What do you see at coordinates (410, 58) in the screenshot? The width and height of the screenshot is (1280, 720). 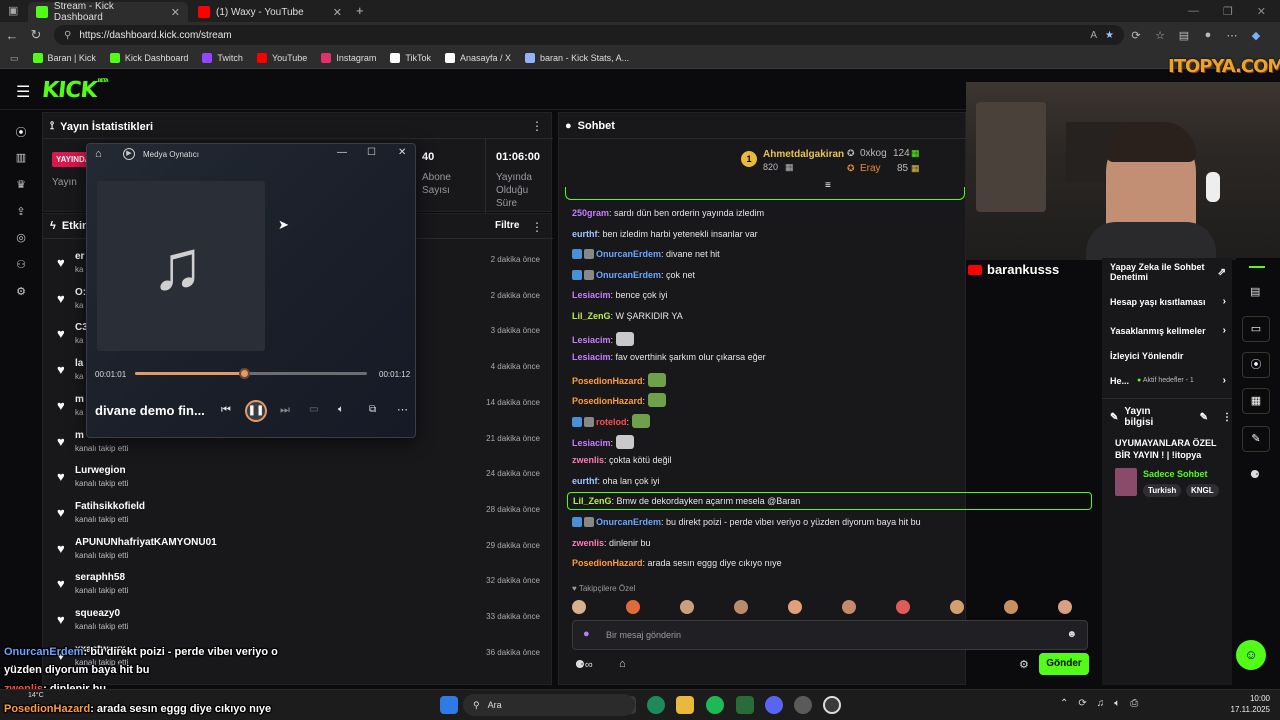 I see `bookmark-tiktok: TikTok` at bounding box center [410, 58].